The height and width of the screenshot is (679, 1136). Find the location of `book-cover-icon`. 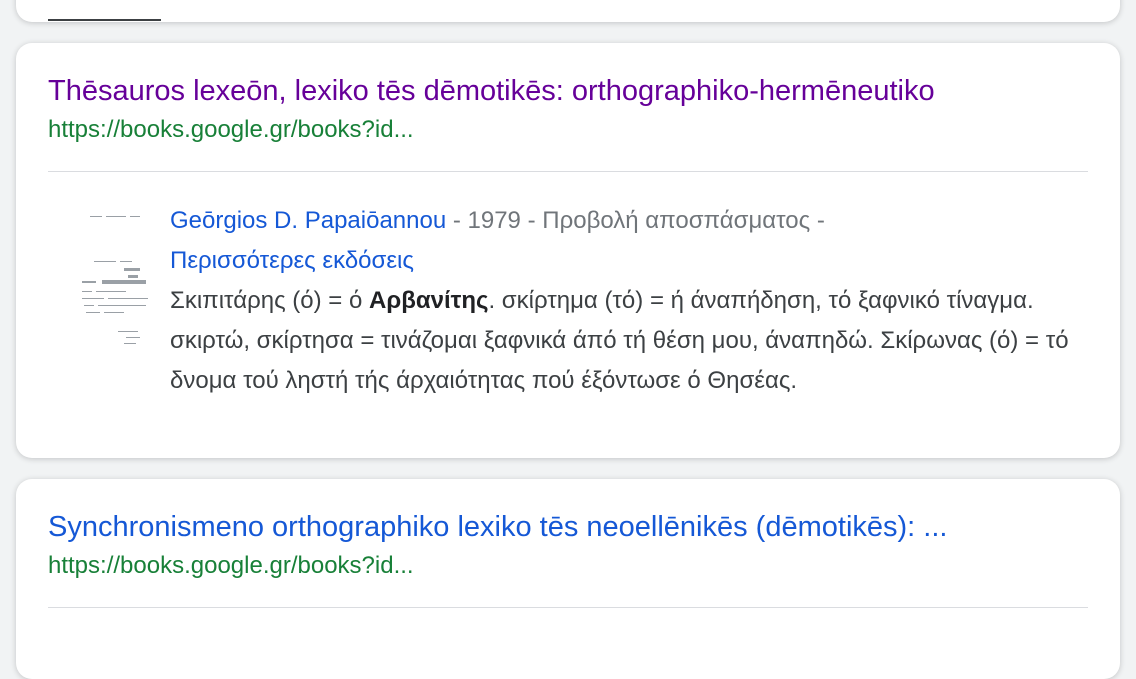

book-cover-icon is located at coordinates (115, 288).